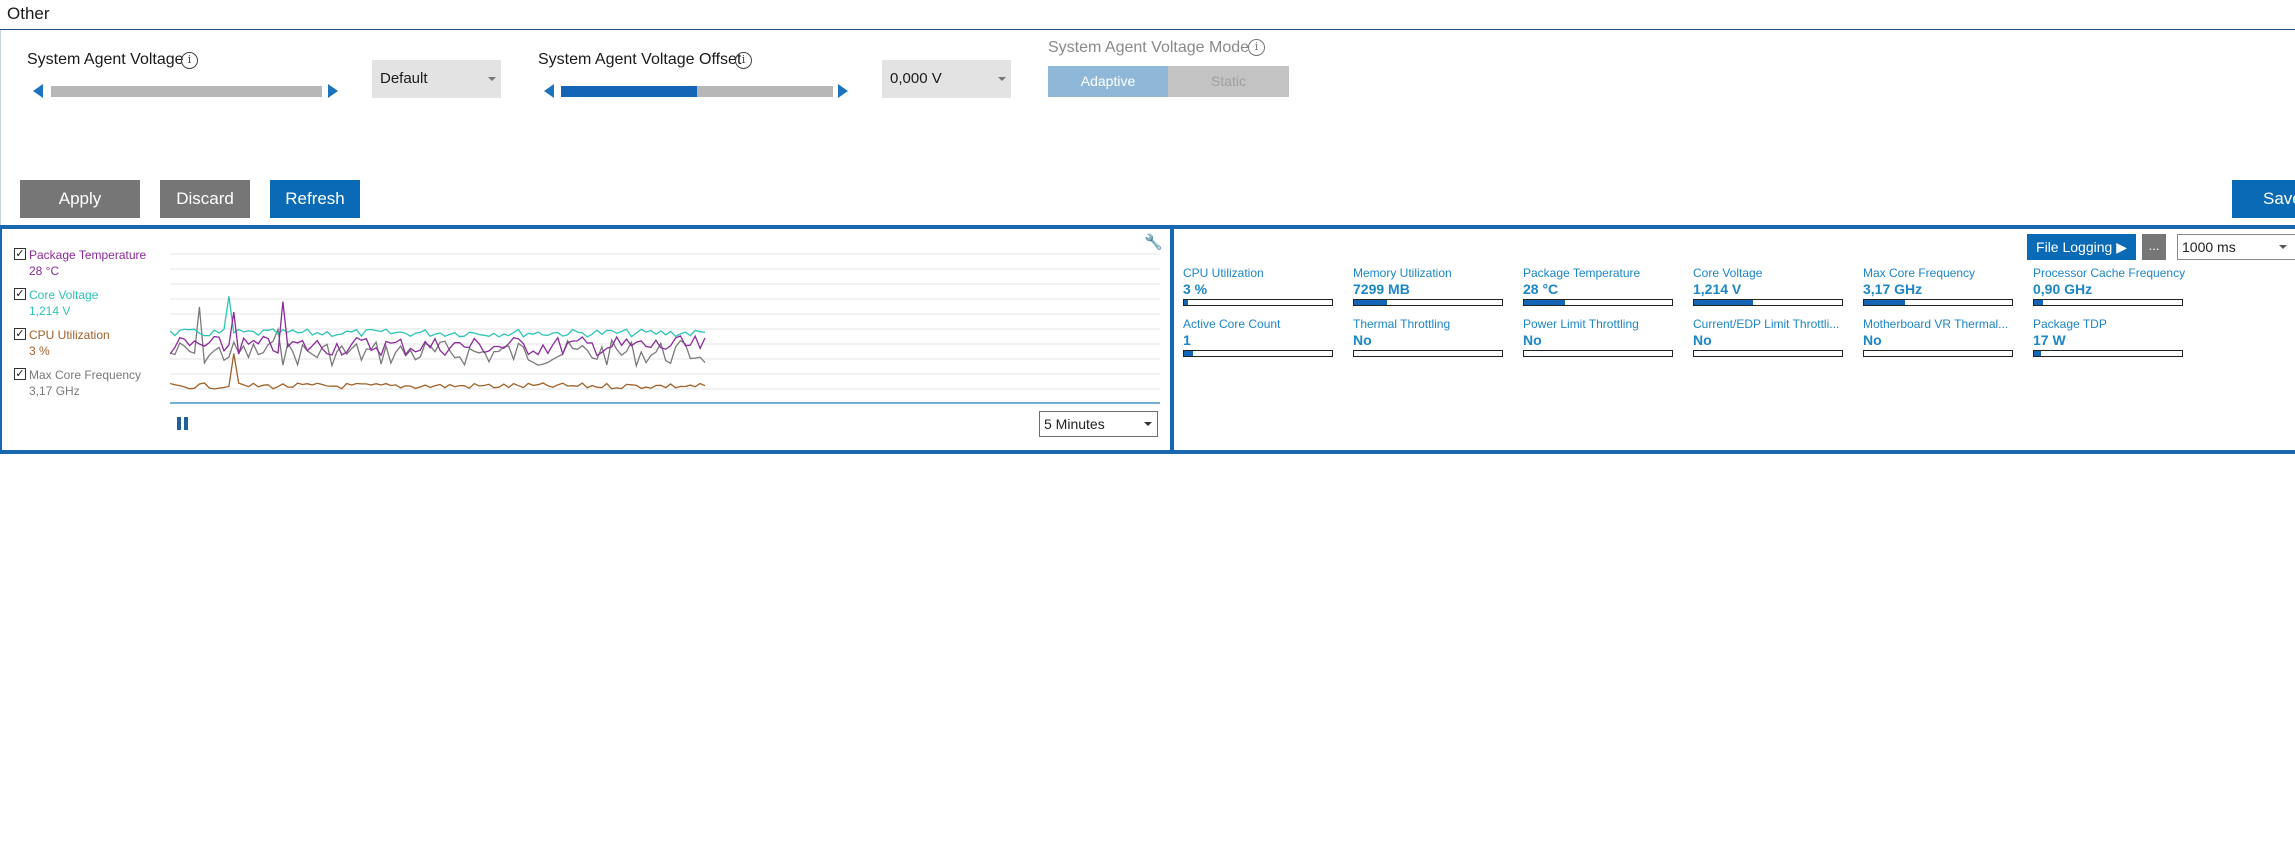  What do you see at coordinates (1147, 227) in the screenshot?
I see `monitor-panel-top-border` at bounding box center [1147, 227].